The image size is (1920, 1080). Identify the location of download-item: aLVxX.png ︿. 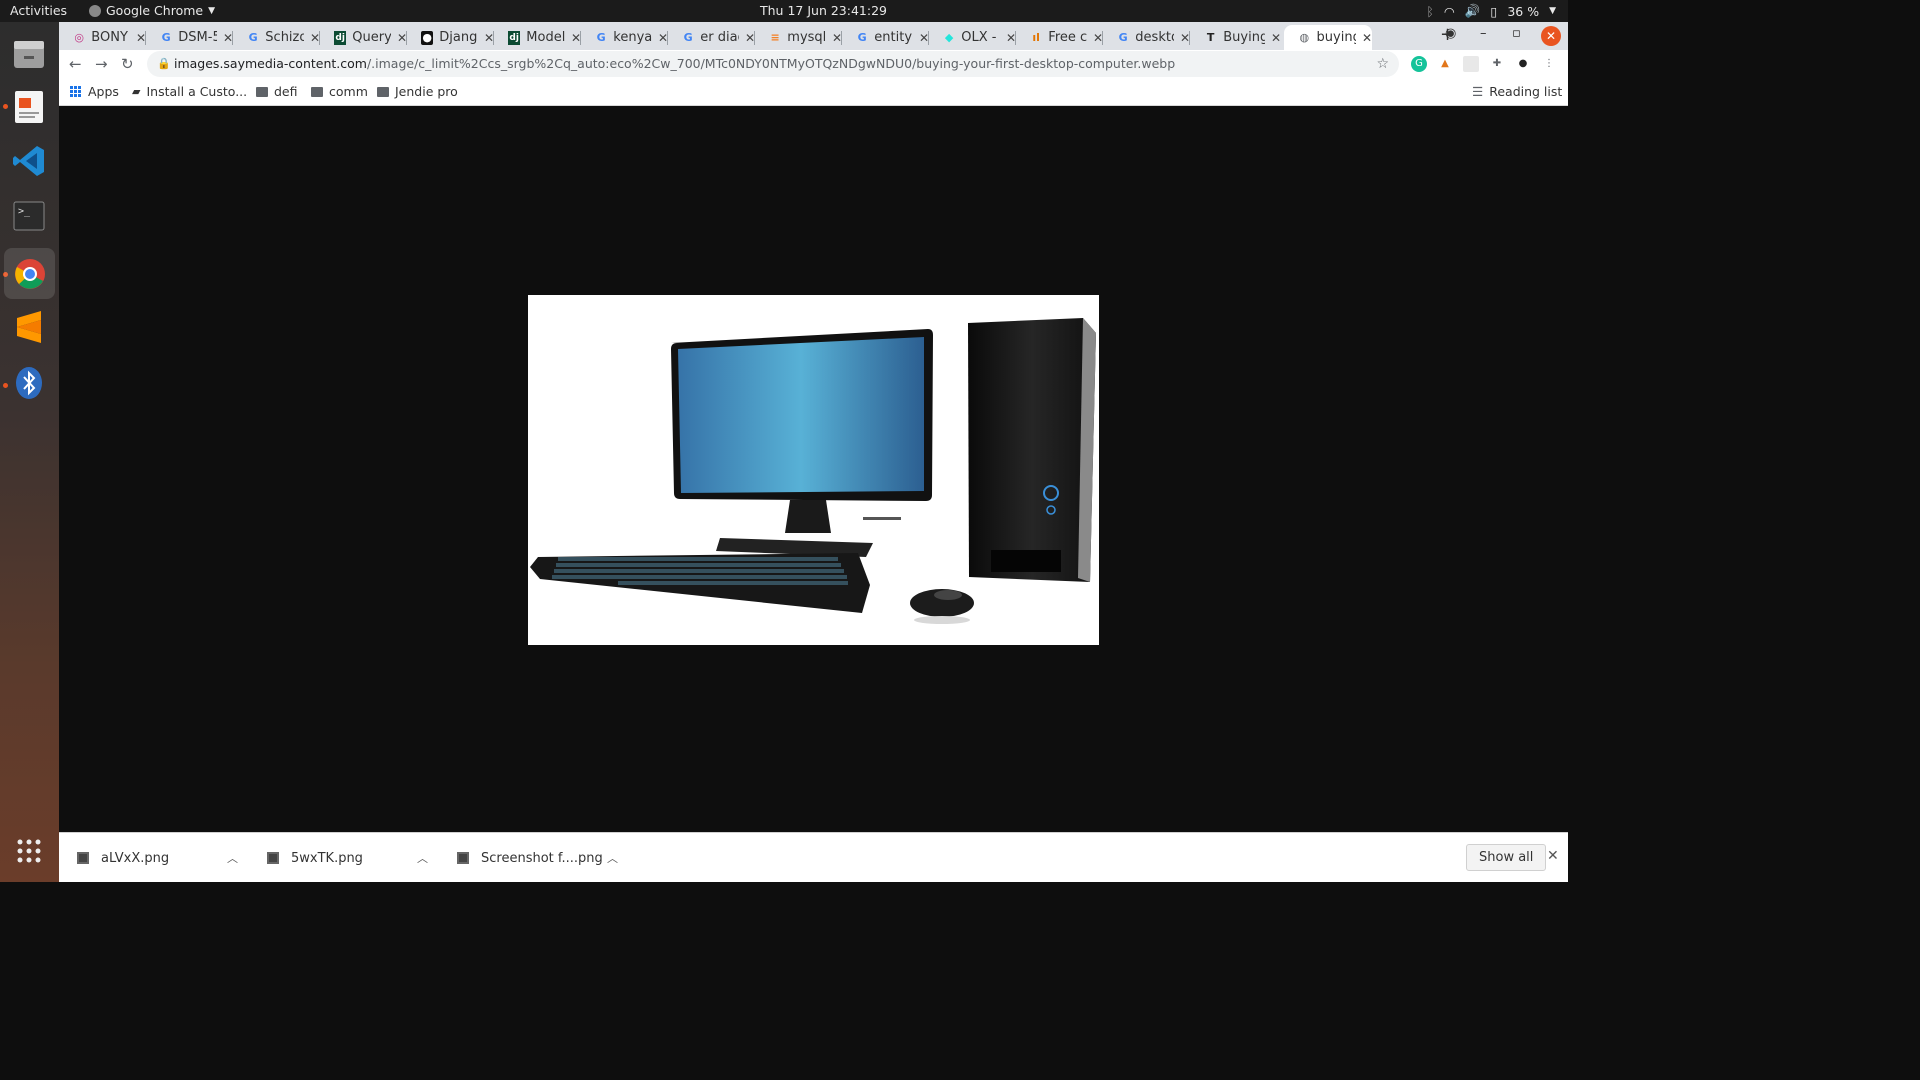
(163, 858).